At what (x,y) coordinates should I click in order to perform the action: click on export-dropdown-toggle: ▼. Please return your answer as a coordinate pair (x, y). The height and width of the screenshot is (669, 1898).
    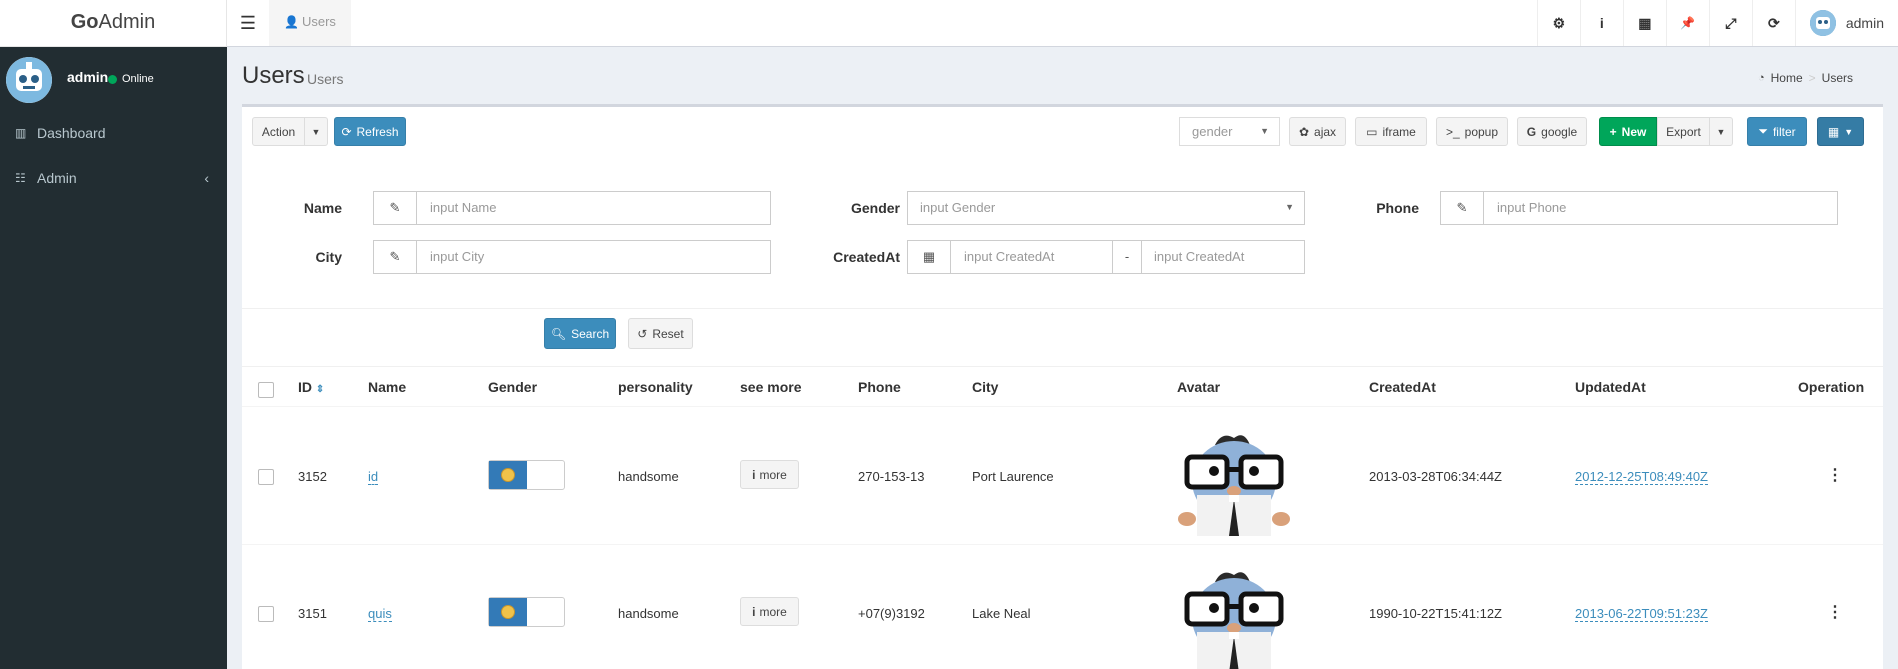
    Looking at the image, I should click on (1721, 131).